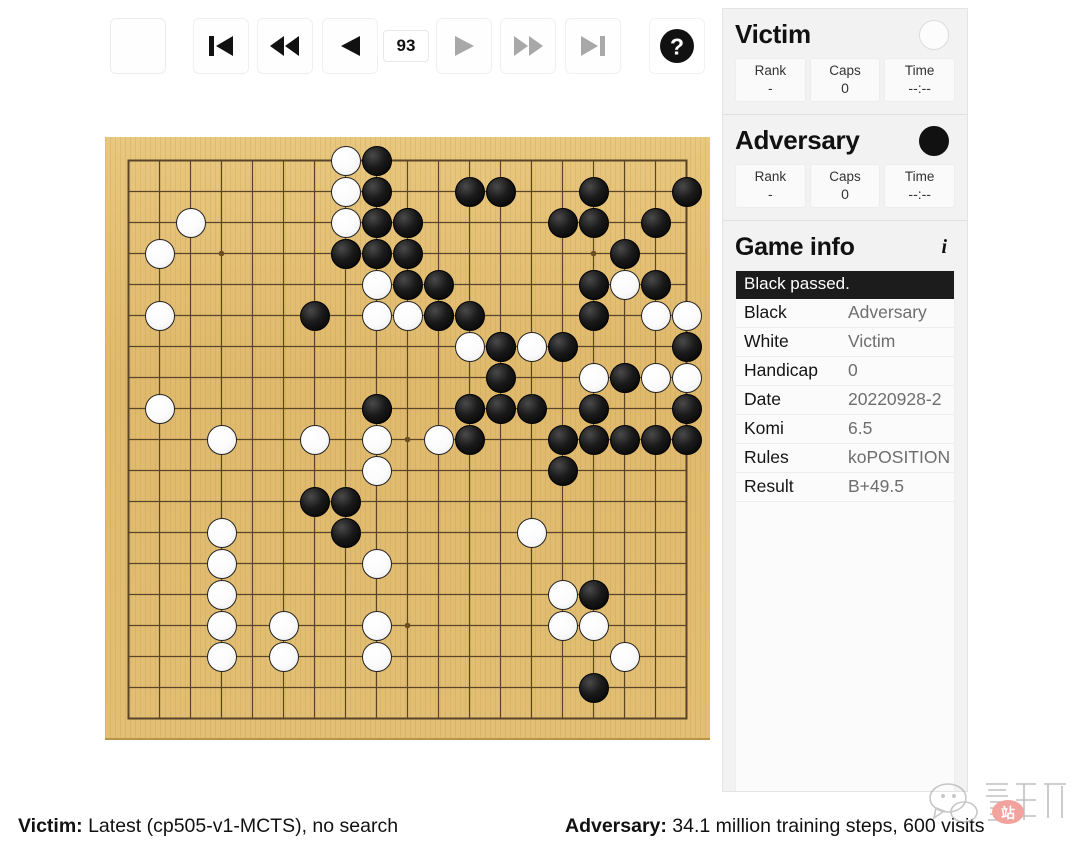  I want to click on stat-caps-white: Caps 0, so click(845, 80).